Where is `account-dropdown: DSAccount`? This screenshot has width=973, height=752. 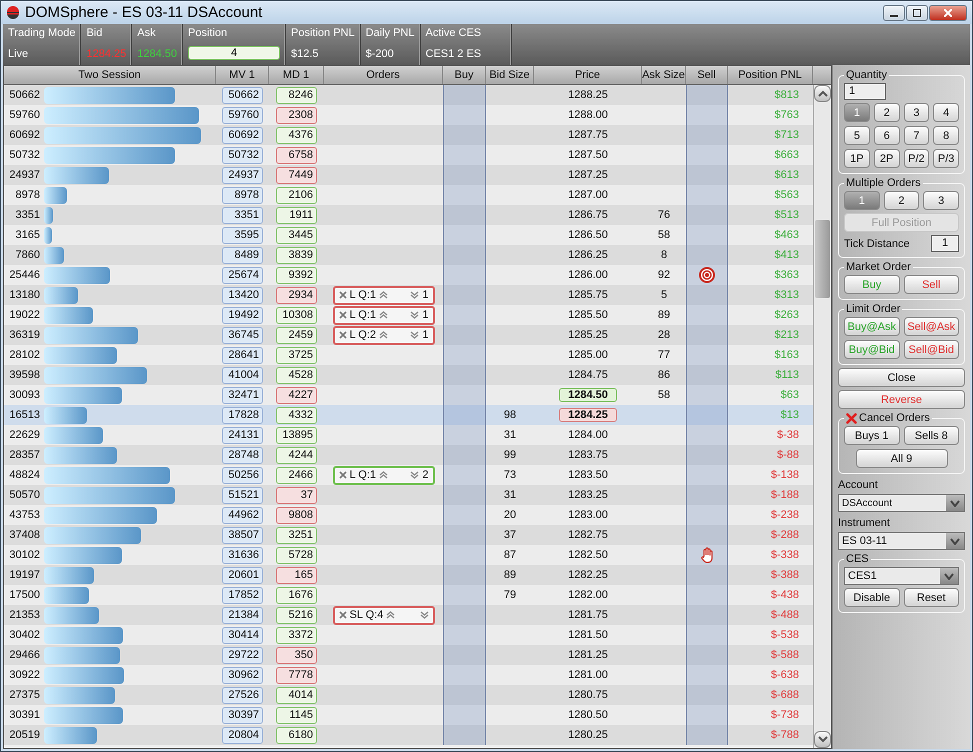
account-dropdown: DSAccount is located at coordinates (901, 503).